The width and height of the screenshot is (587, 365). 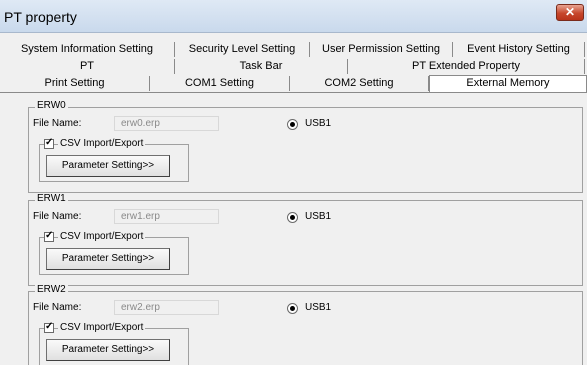 I want to click on tab-print-setting: Print Setting, so click(x=75, y=83).